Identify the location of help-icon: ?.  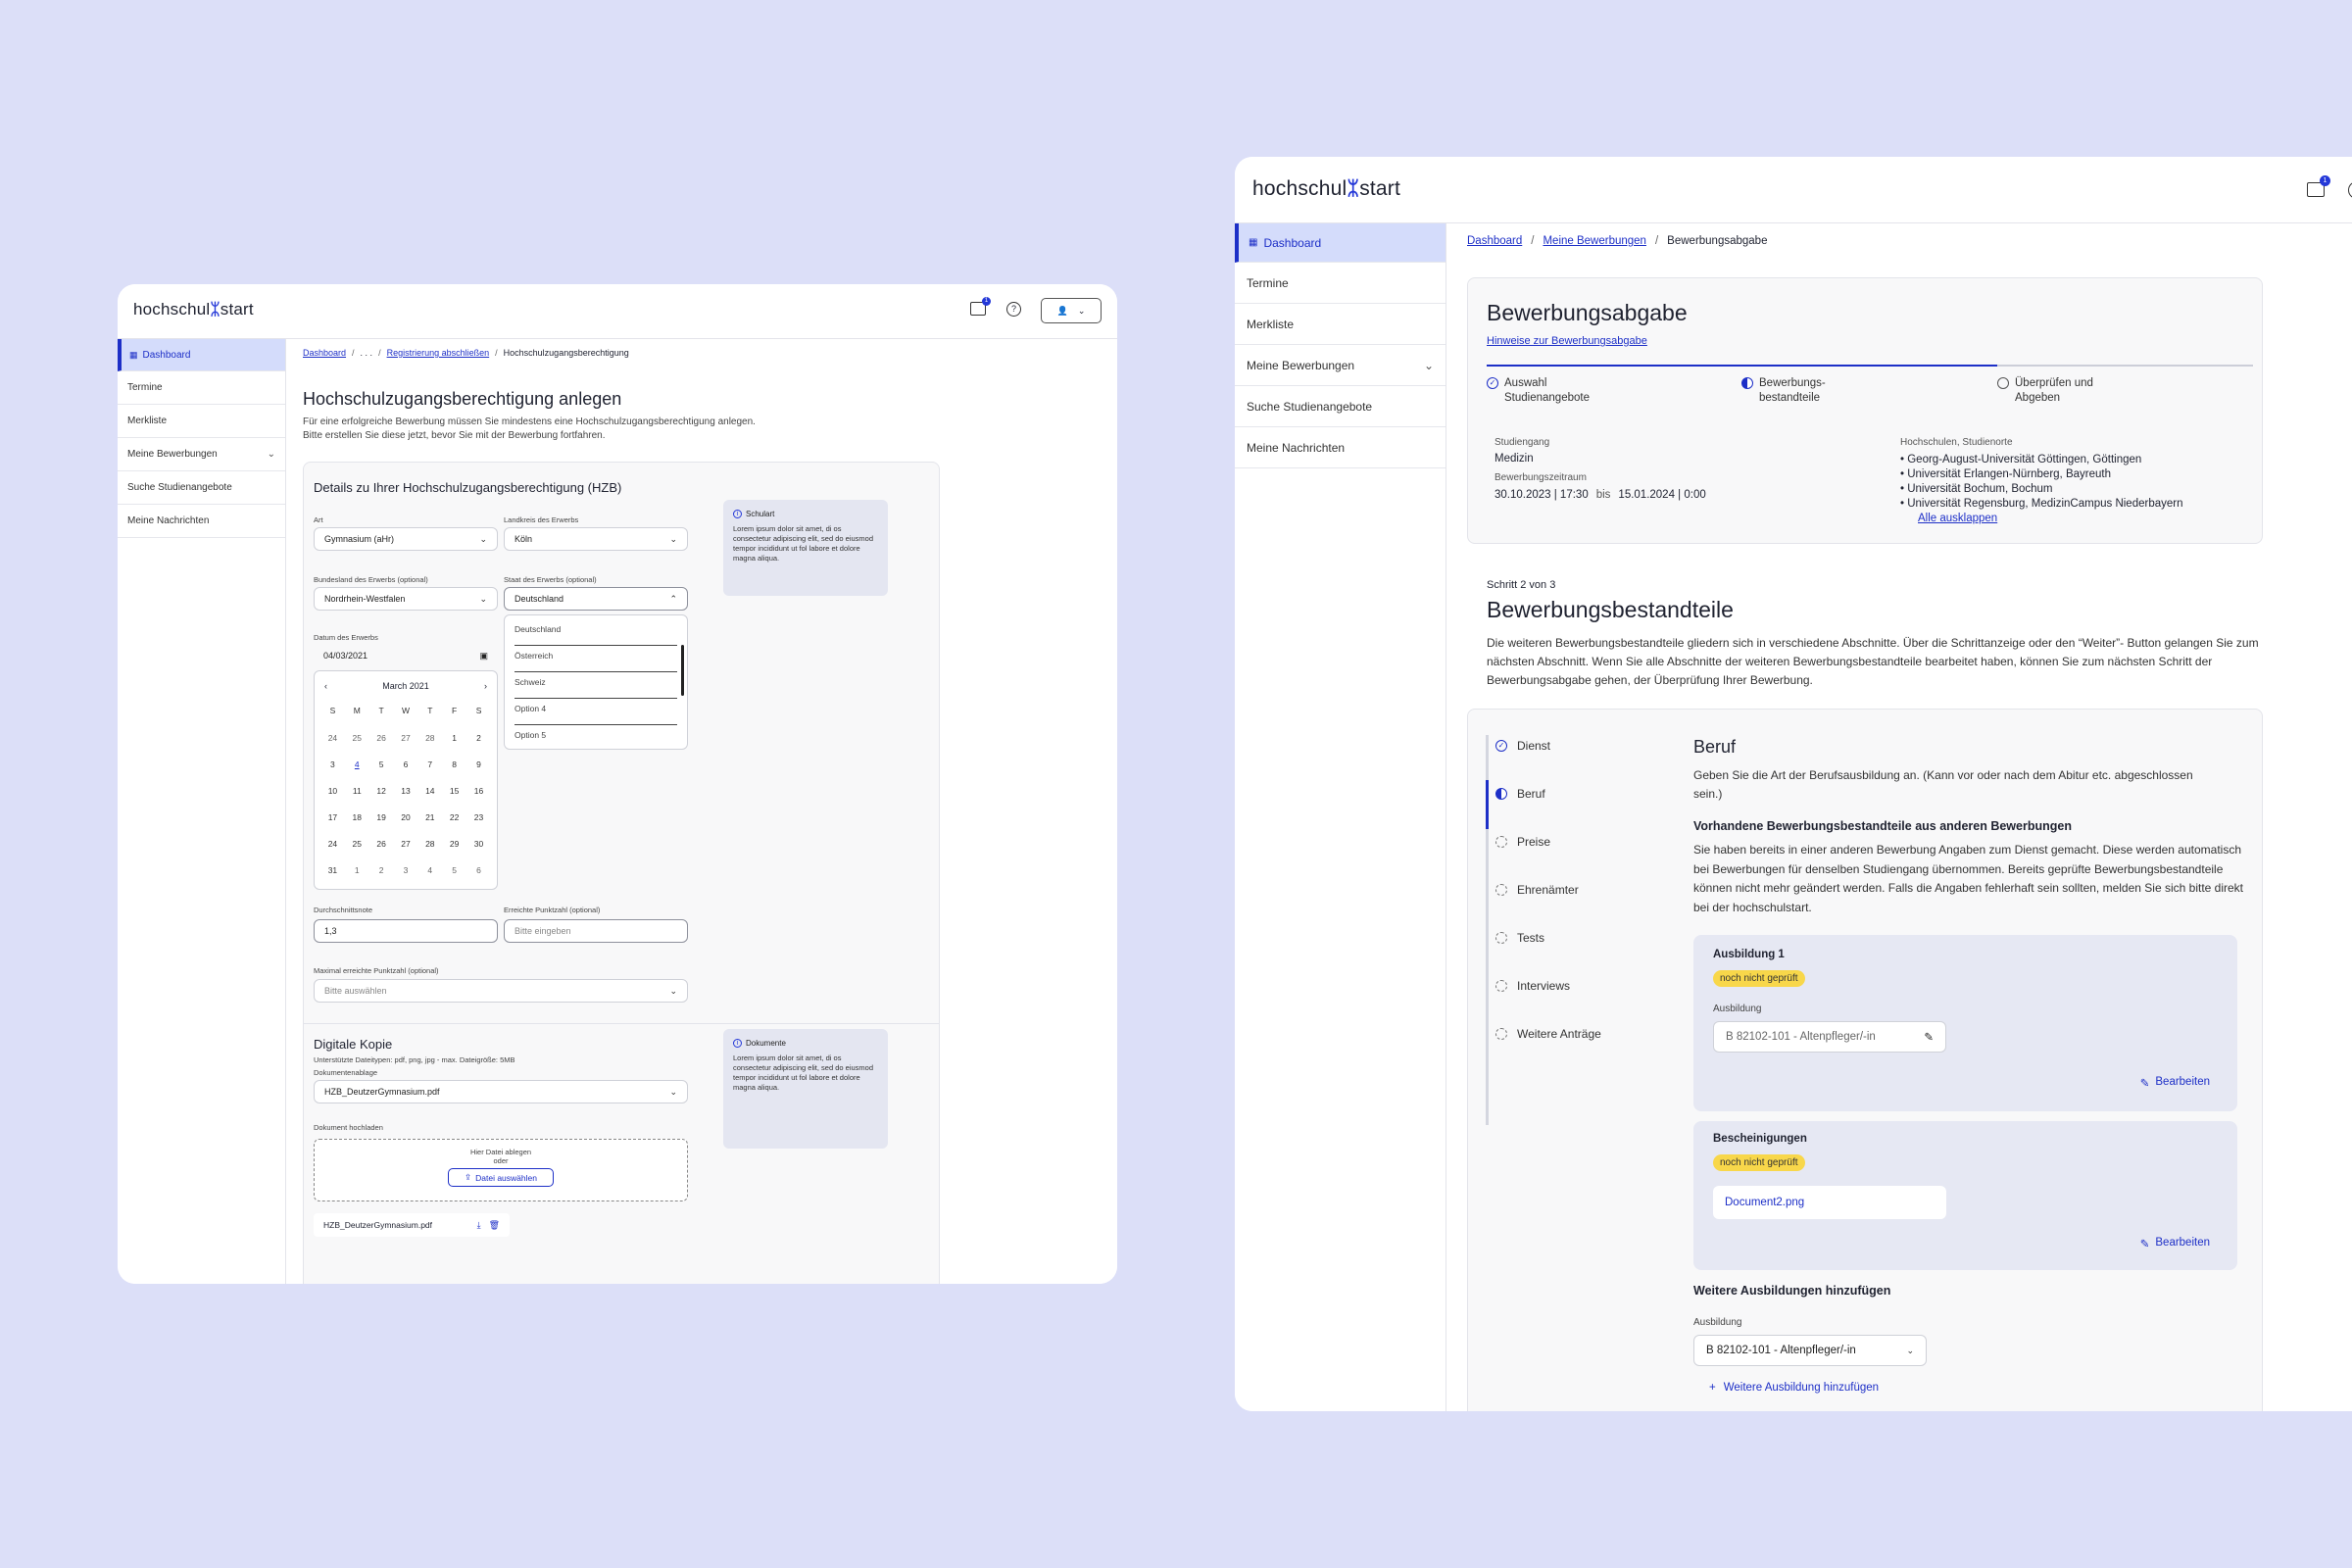
(1013, 309).